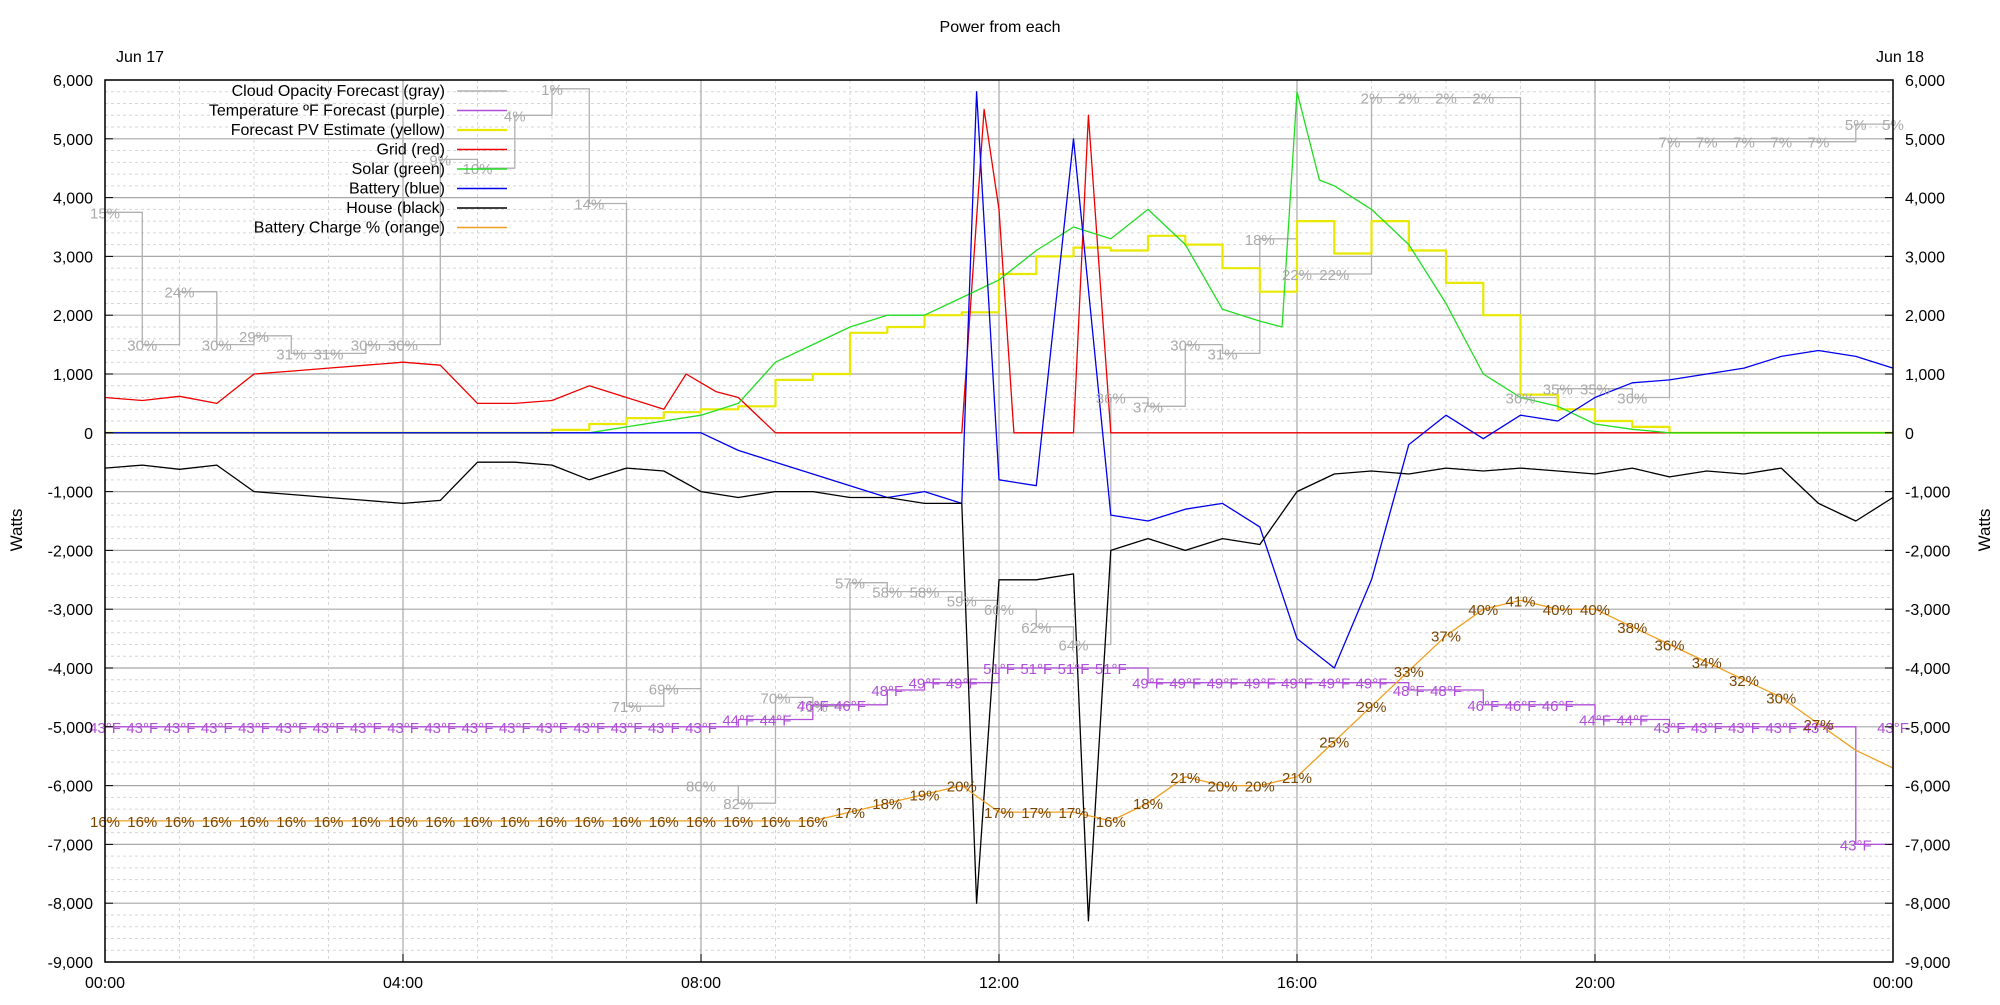 This screenshot has width=2000, height=1005. I want to click on y-tick-label-right: -5,000, so click(1927, 728).